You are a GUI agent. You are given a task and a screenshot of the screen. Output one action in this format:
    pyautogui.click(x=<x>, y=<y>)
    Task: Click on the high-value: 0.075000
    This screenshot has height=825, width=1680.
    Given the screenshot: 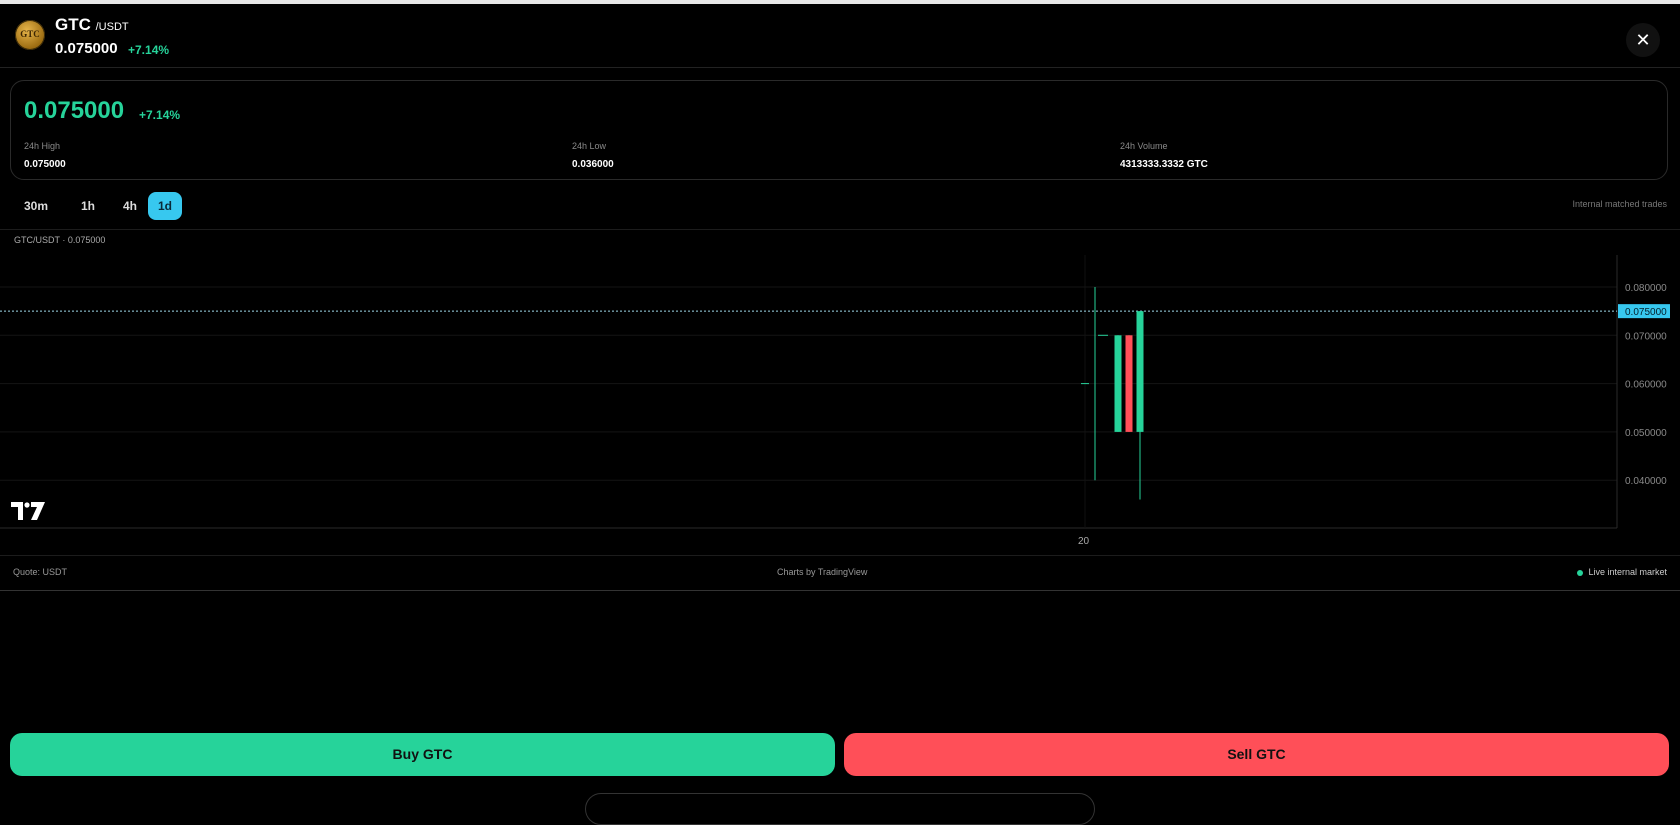 What is the action you would take?
    pyautogui.click(x=45, y=164)
    